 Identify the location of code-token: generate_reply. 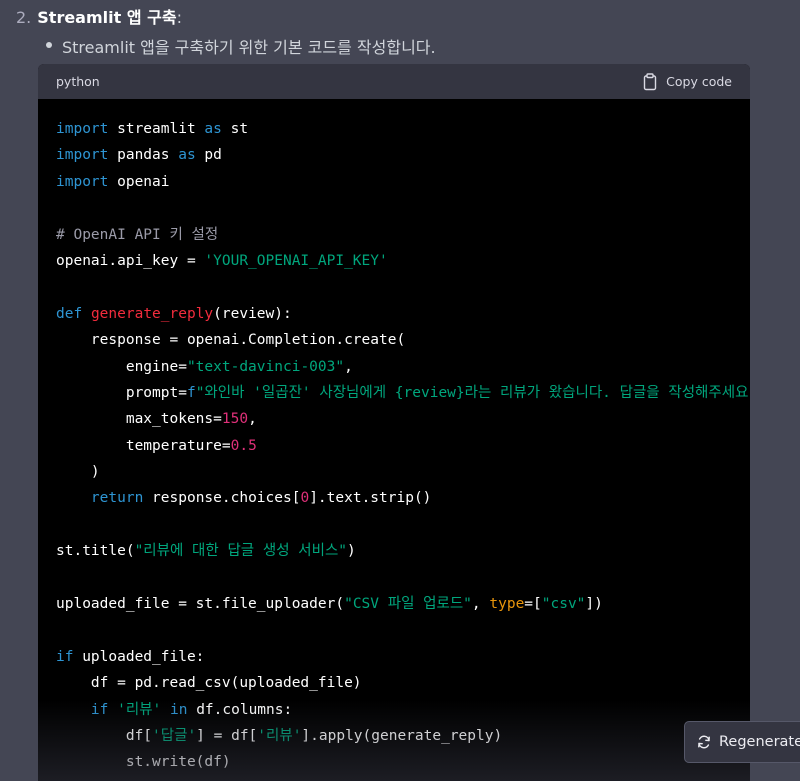
(152, 313).